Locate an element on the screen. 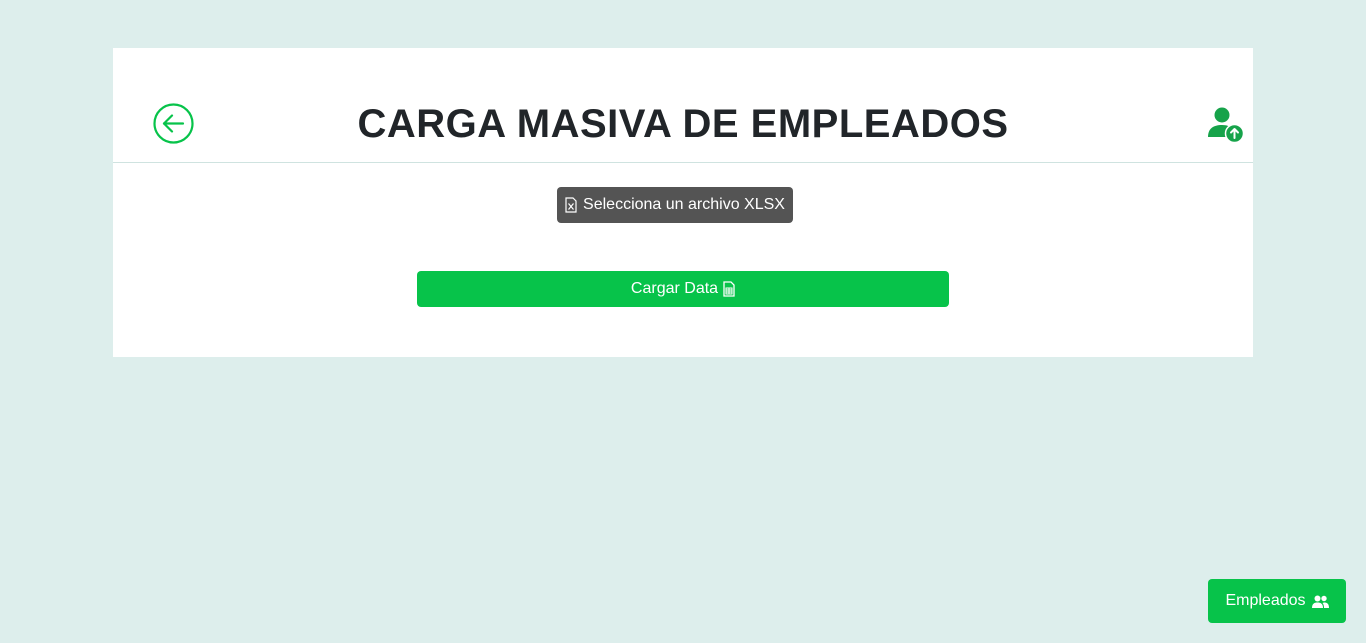 The width and height of the screenshot is (1366, 643). employees-button: Empleados is located at coordinates (1277, 601).